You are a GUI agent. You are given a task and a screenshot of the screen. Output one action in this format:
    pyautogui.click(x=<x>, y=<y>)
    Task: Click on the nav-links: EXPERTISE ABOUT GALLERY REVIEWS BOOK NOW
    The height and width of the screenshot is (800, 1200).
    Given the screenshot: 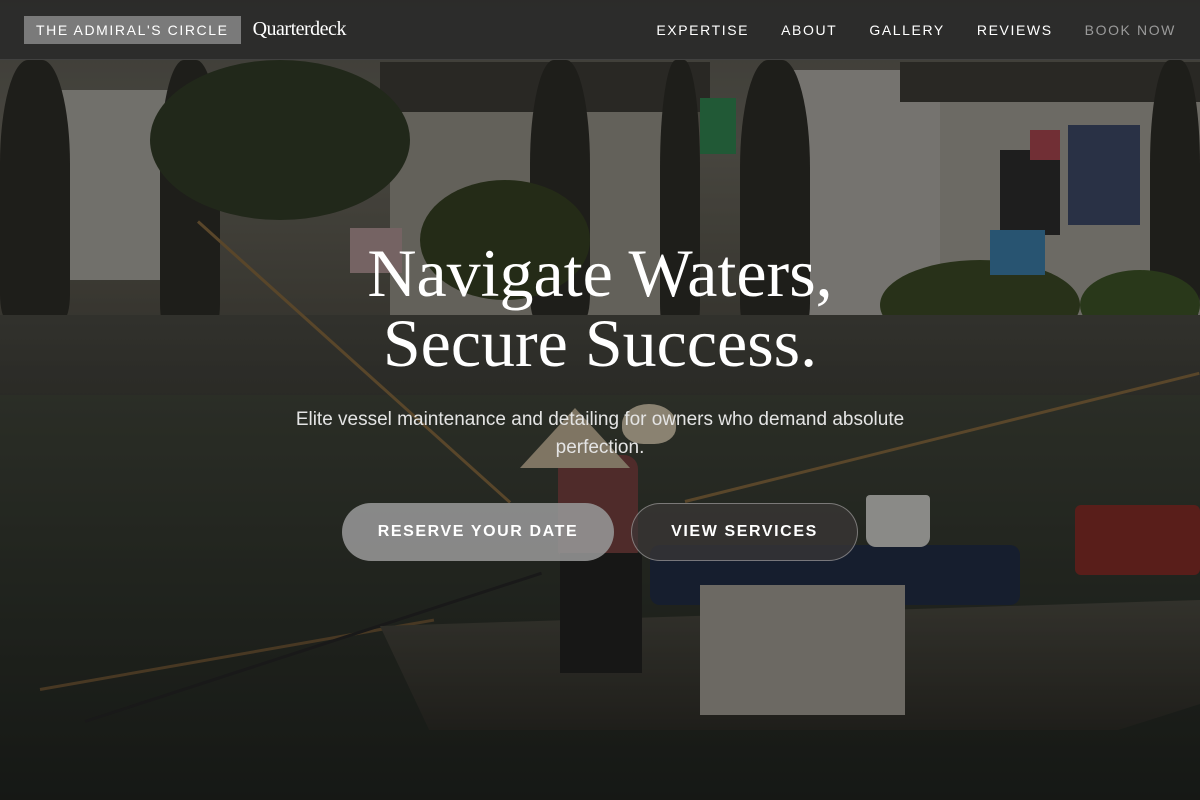 What is the action you would take?
    pyautogui.click(x=900, y=30)
    